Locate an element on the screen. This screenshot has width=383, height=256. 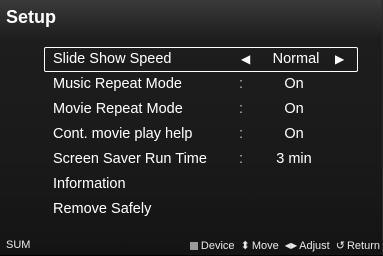
menu-item-label: Music Repeat Mode is located at coordinates (117, 84).